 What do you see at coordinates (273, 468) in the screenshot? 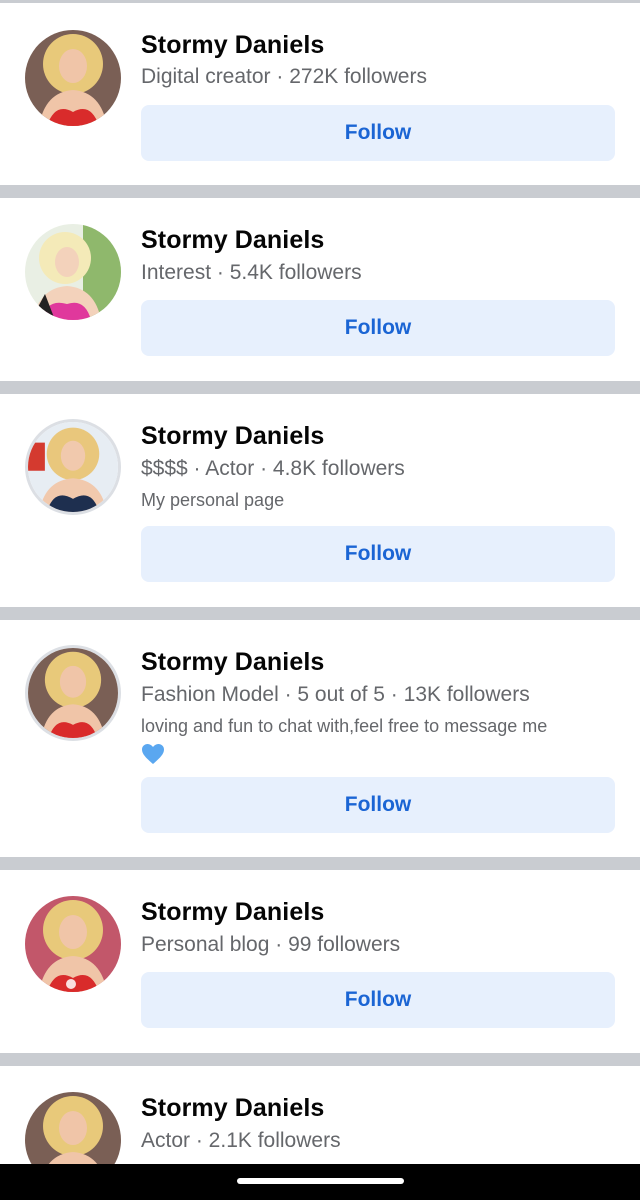
I see `page-meta: $$$$ · Actor · 4.8K followers` at bounding box center [273, 468].